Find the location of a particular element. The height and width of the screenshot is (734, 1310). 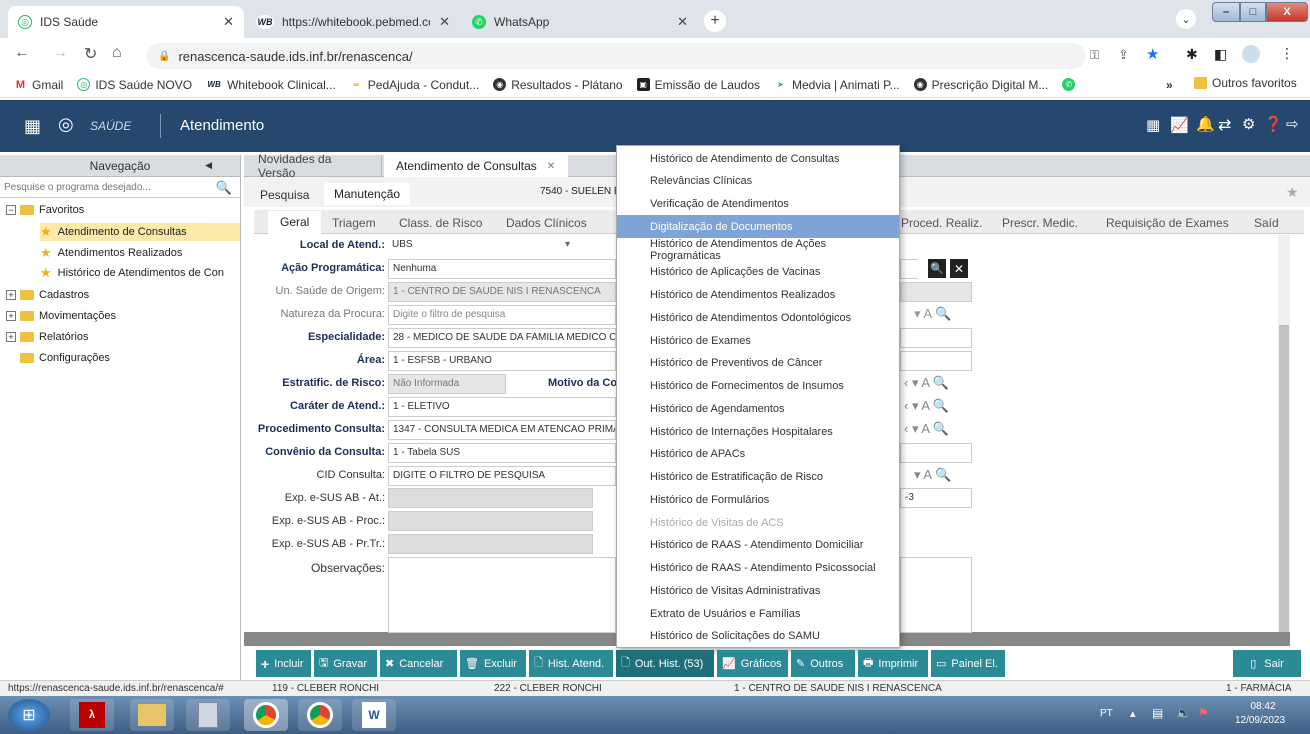

program-search: Pesquise o programa desejado... 🔍 is located at coordinates (120, 188).